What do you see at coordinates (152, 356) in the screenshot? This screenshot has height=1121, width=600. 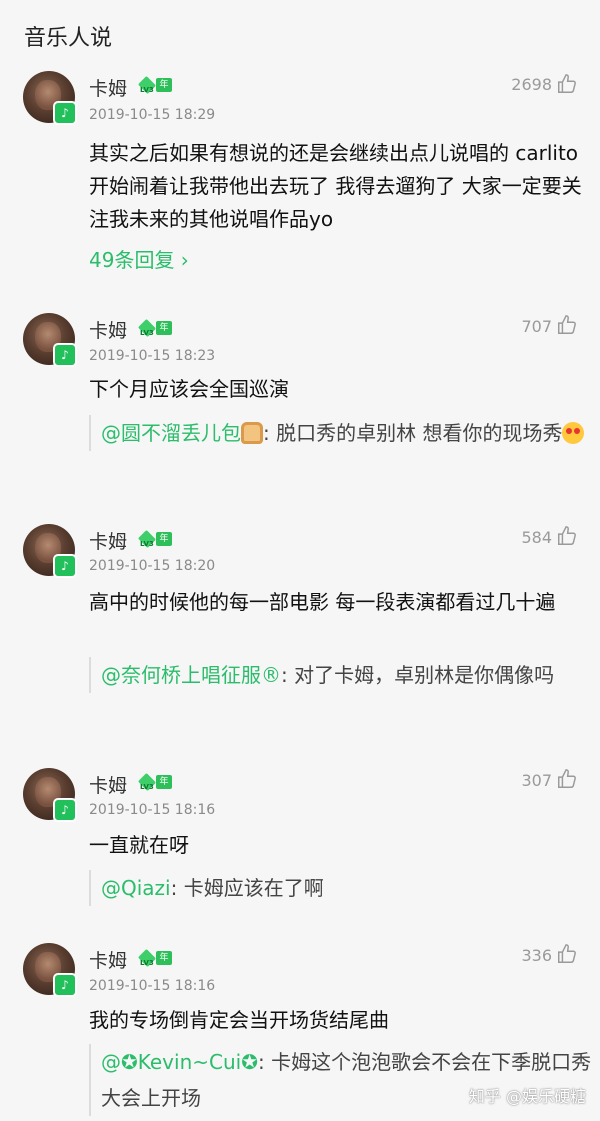 I see `timestamp: 2019-10-15 18:23` at bounding box center [152, 356].